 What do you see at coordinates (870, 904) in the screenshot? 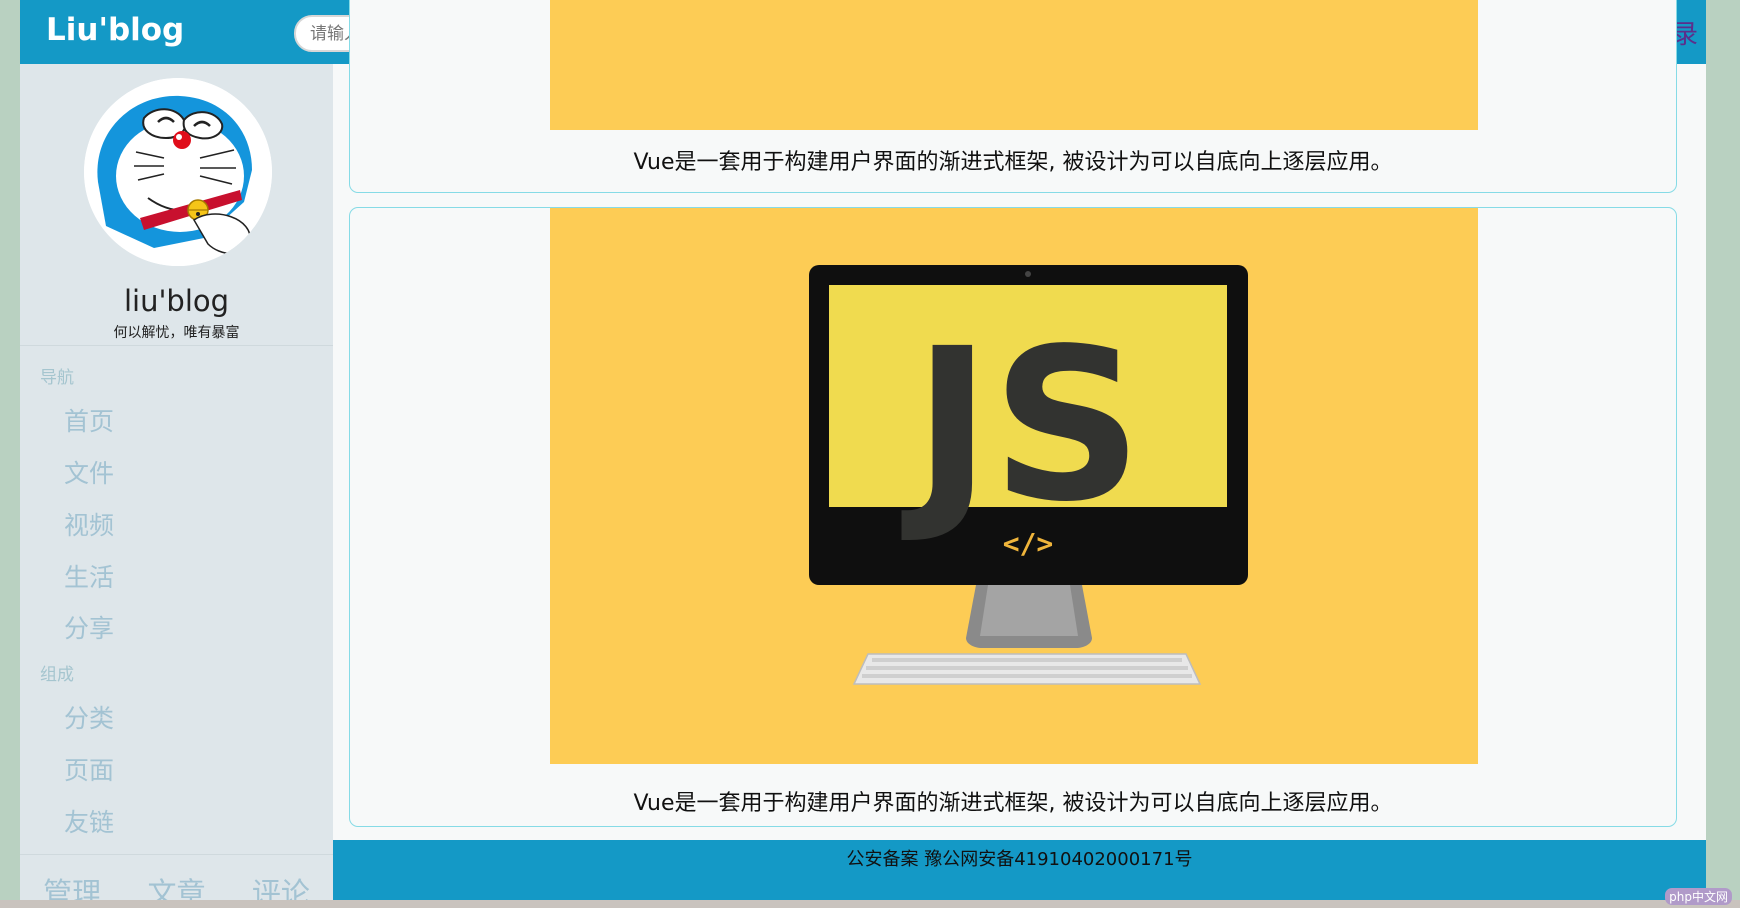
I see `desktop-strip` at bounding box center [870, 904].